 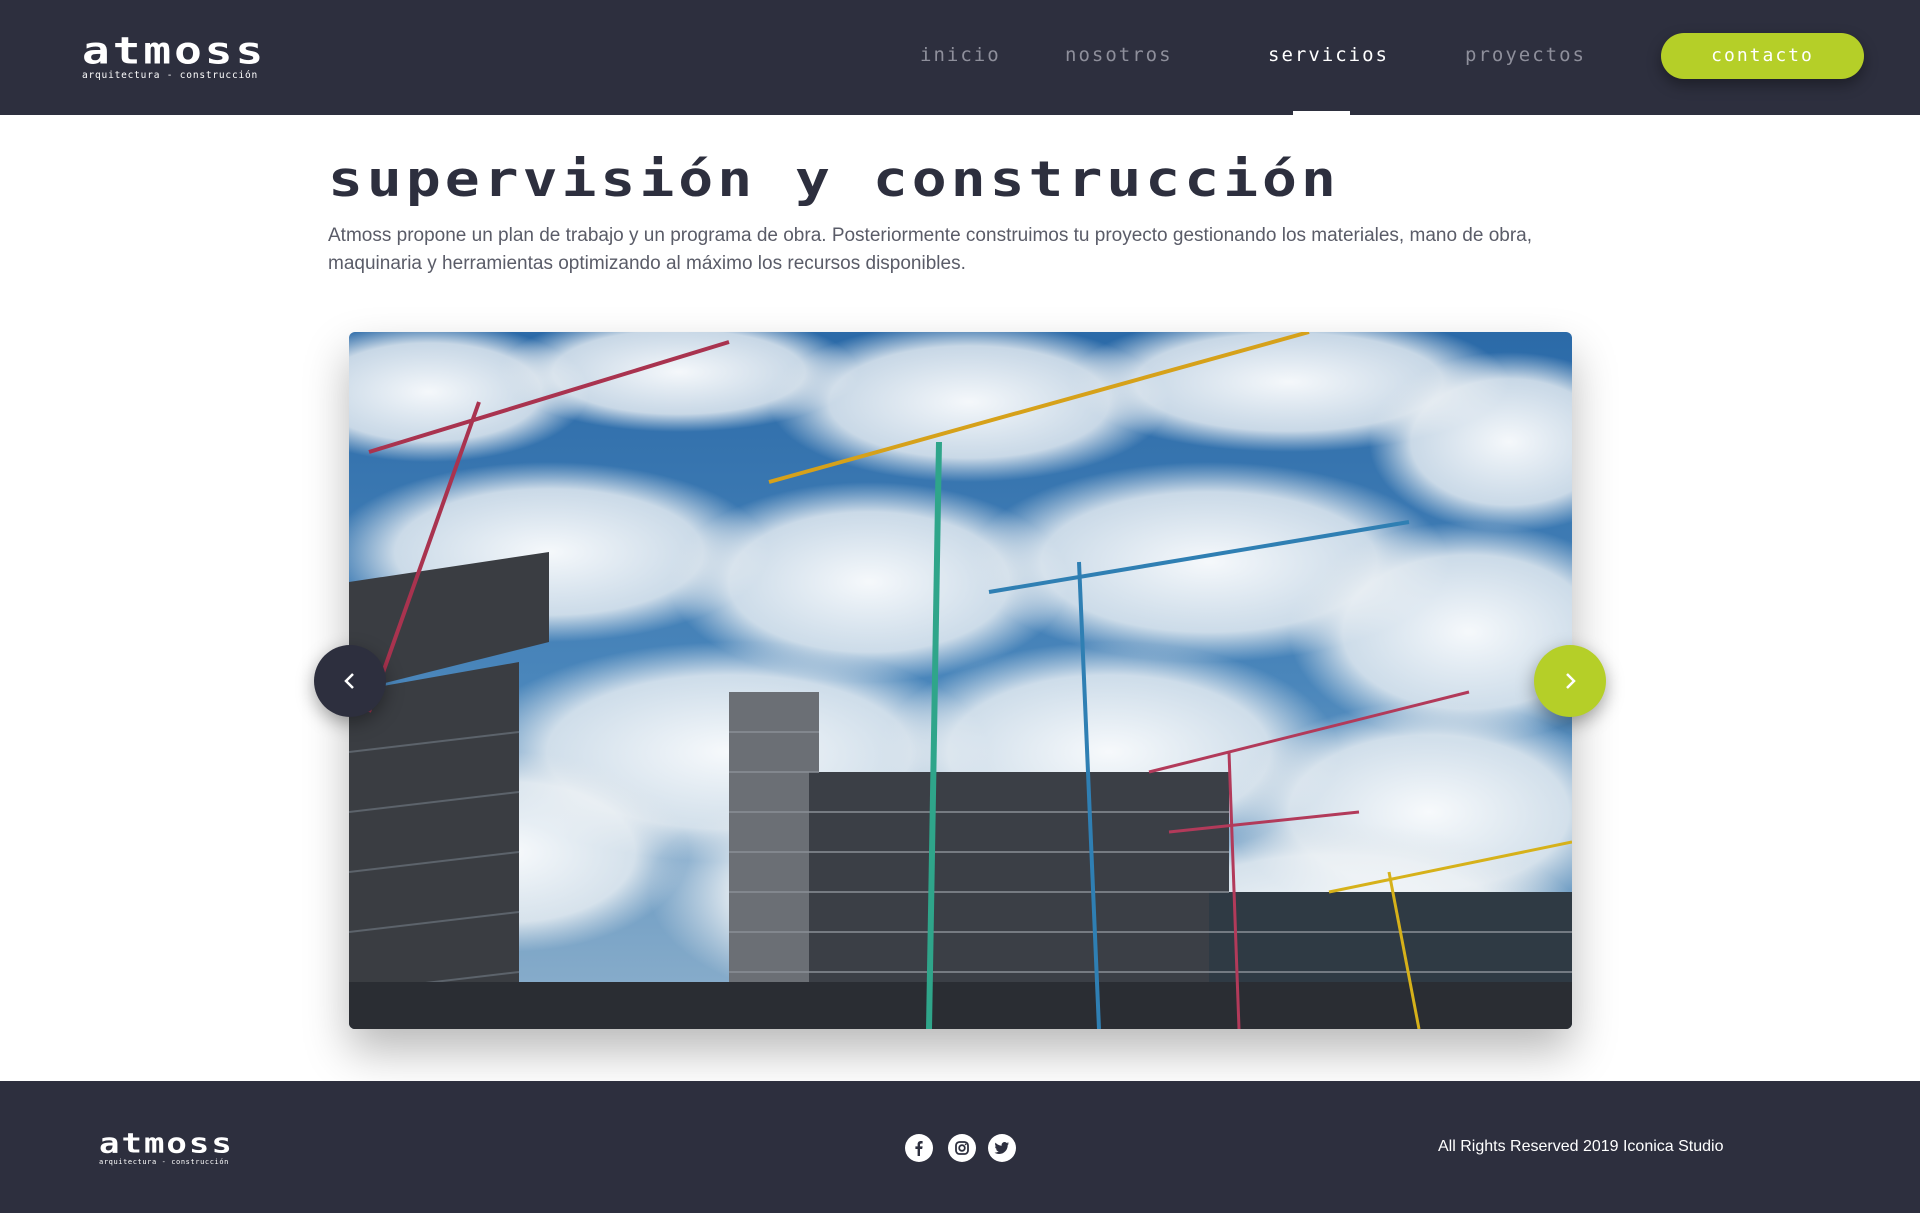 I want to click on chevron-left-icon, so click(x=349, y=681).